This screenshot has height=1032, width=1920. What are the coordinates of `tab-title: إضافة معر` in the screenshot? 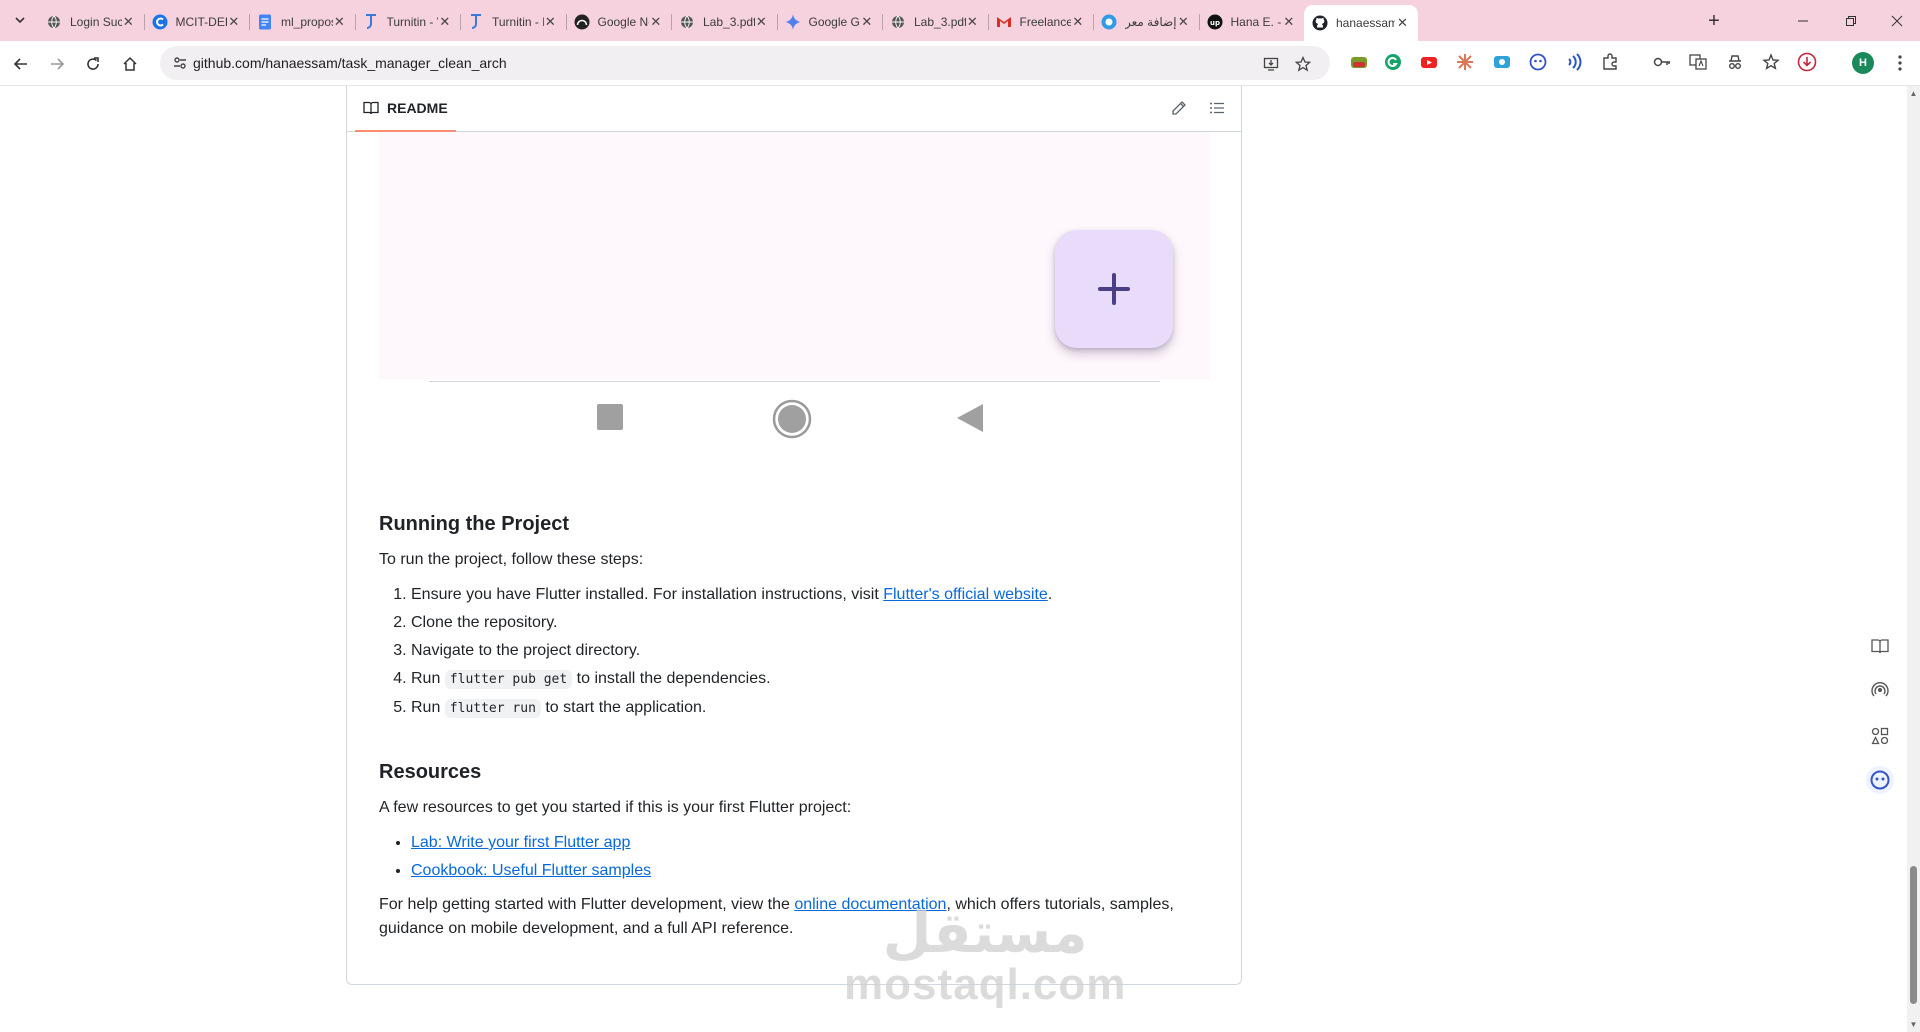 It's located at (1151, 21).